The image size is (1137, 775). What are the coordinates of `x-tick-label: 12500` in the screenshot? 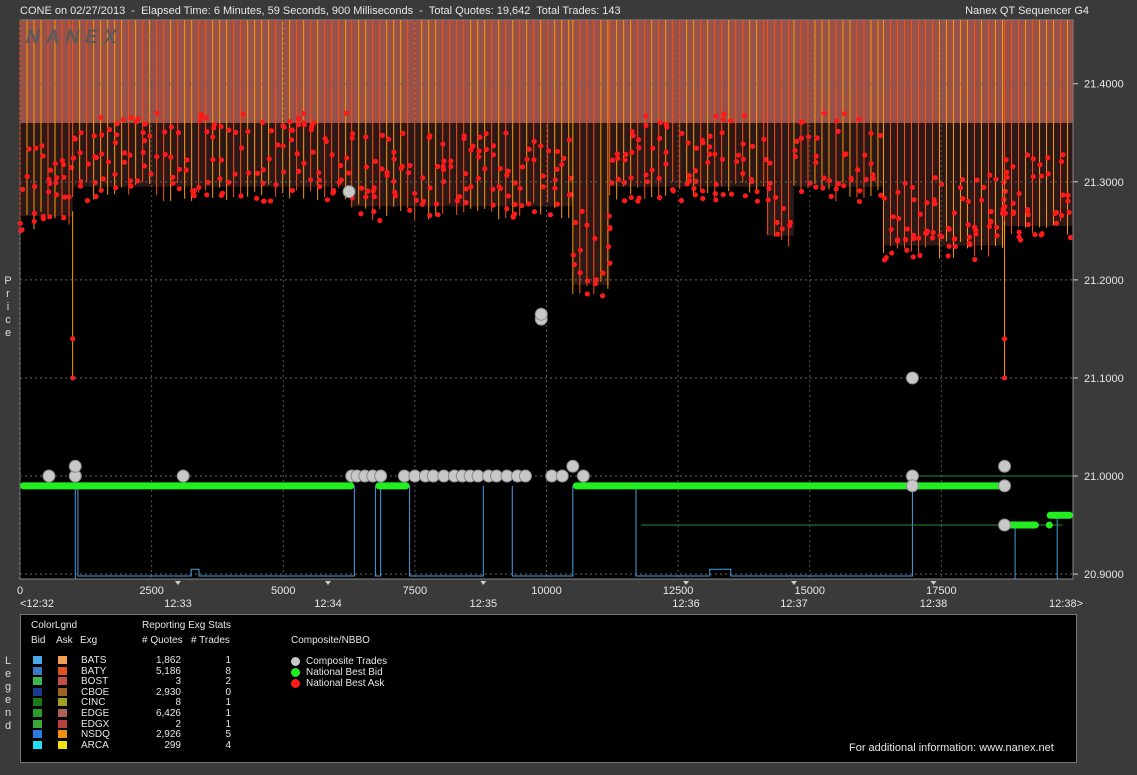 It's located at (678, 591).